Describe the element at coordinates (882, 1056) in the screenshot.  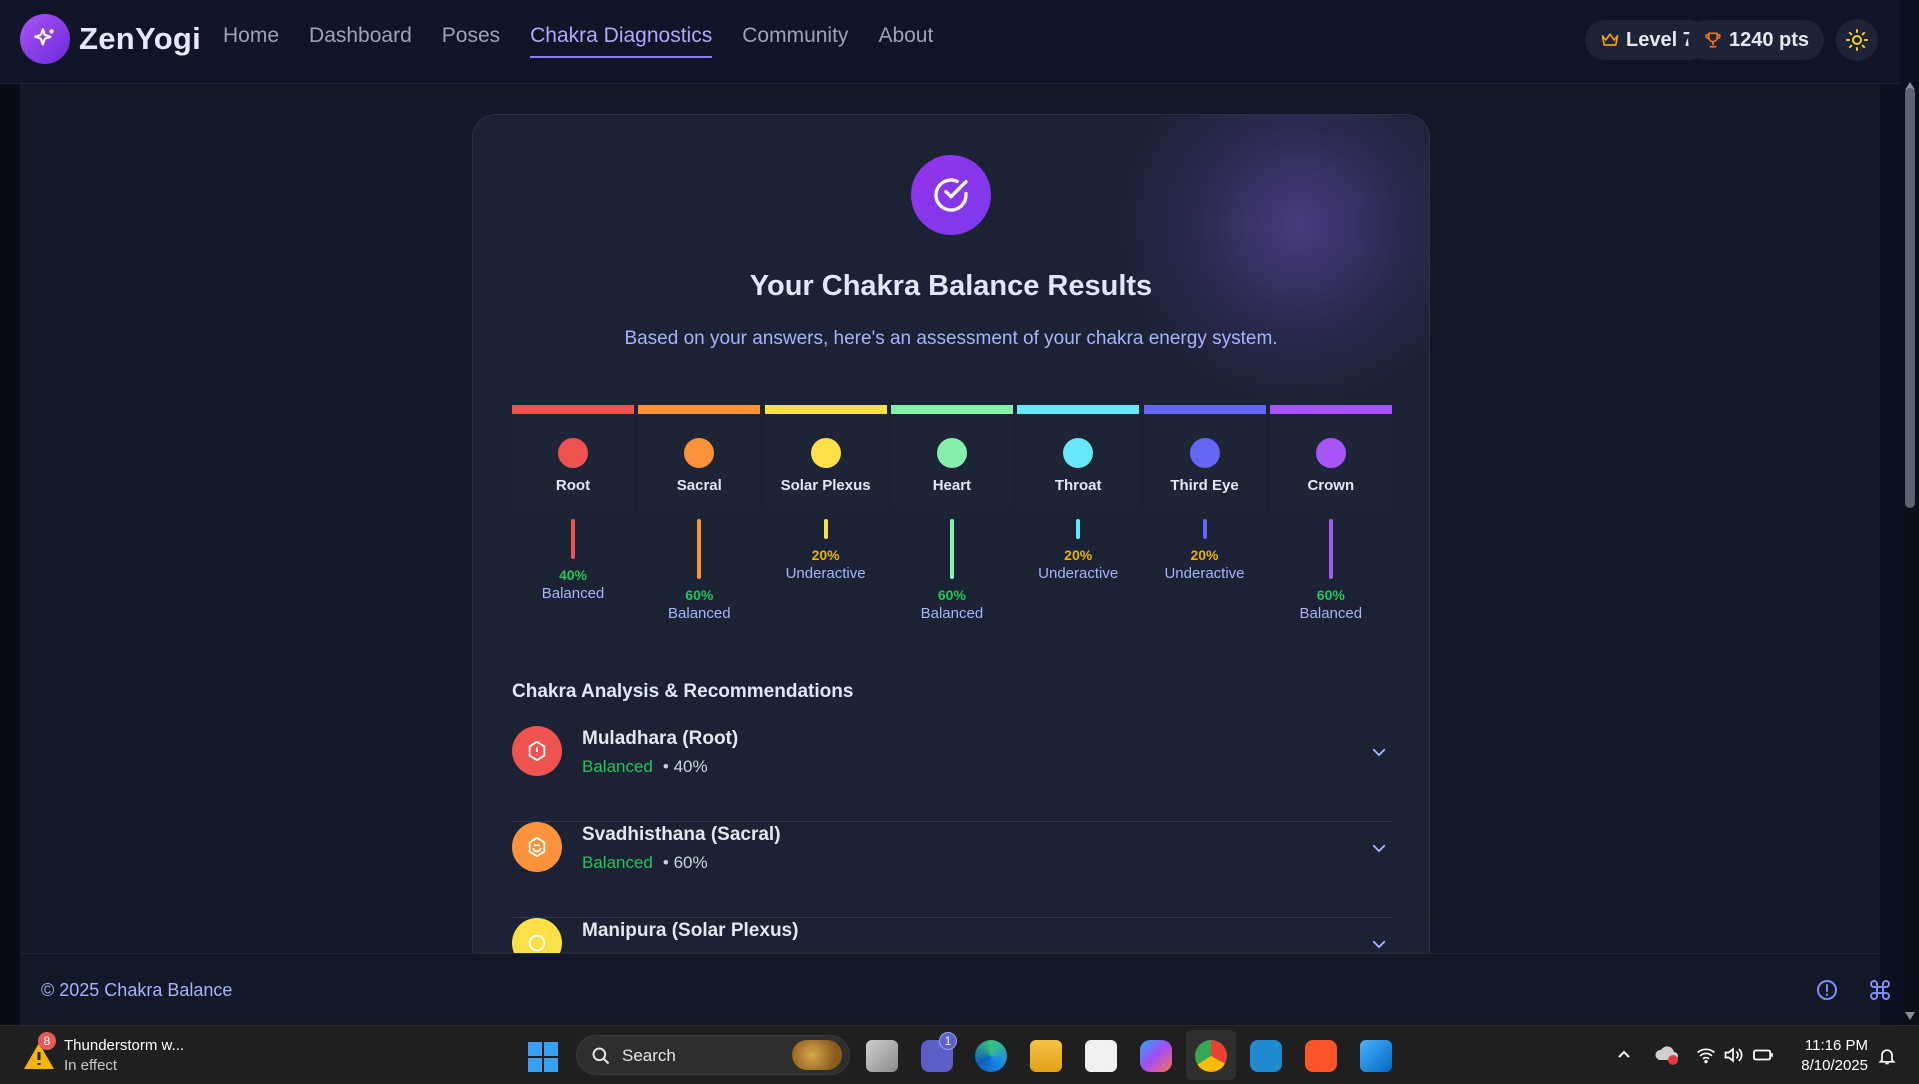
I see `task-view-icon` at that location.